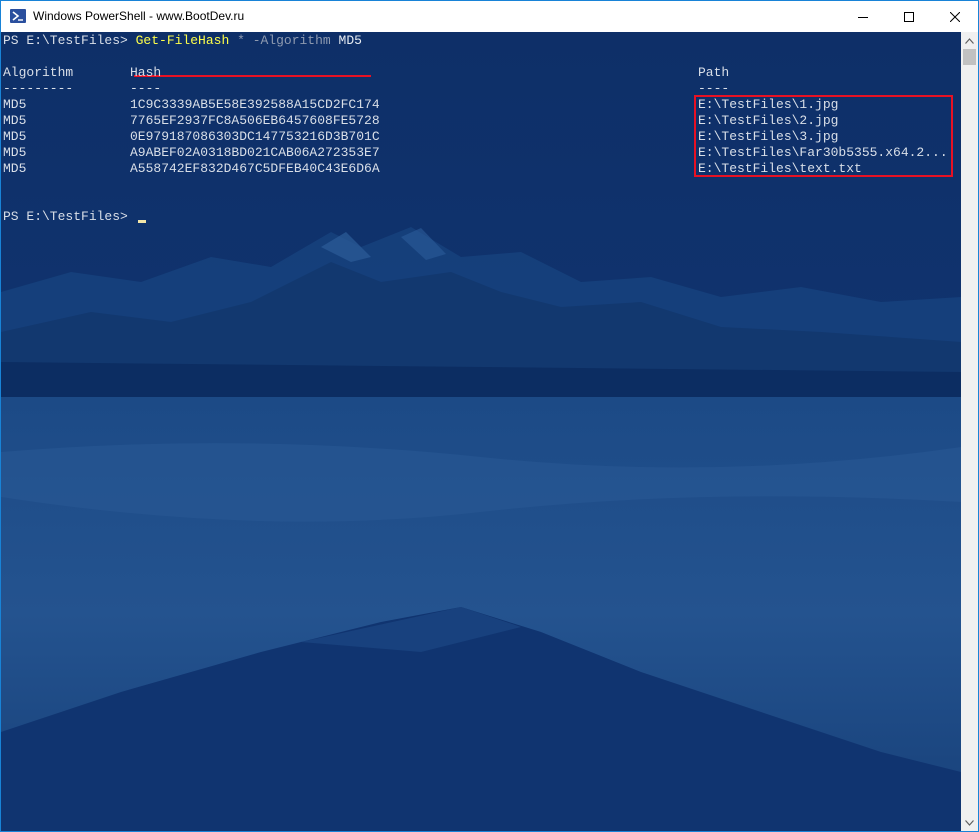 This screenshot has height=832, width=979. What do you see at coordinates (139, 16) in the screenshot?
I see `window-title: Windows PowerShell - www.BootDev.ru` at bounding box center [139, 16].